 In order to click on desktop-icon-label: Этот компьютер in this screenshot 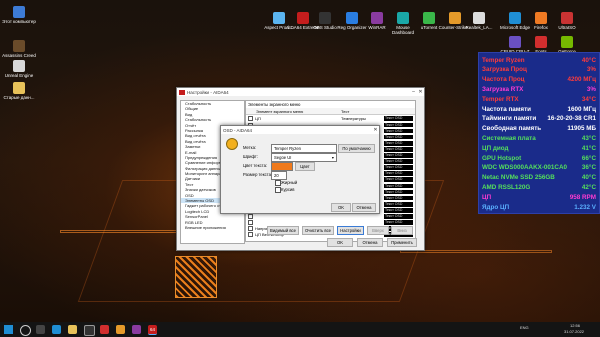, I will do `click(19, 21)`.